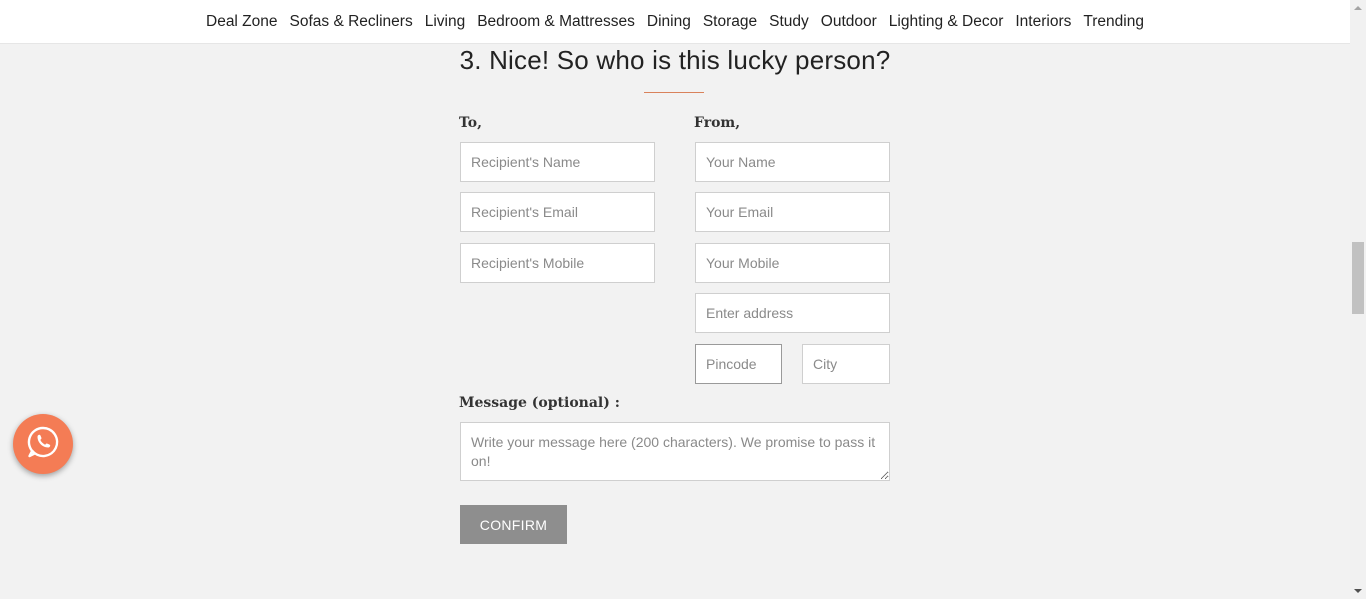  I want to click on nav-item-trending: Trending, so click(1113, 22).